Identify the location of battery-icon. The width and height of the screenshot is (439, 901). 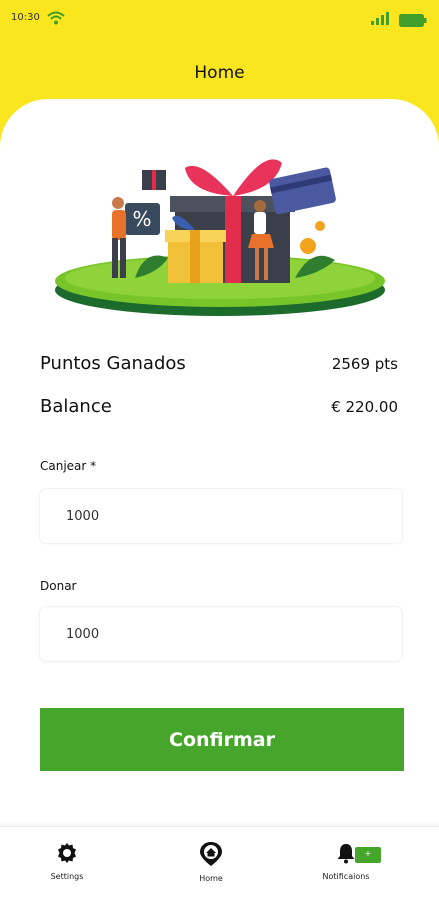
(413, 21).